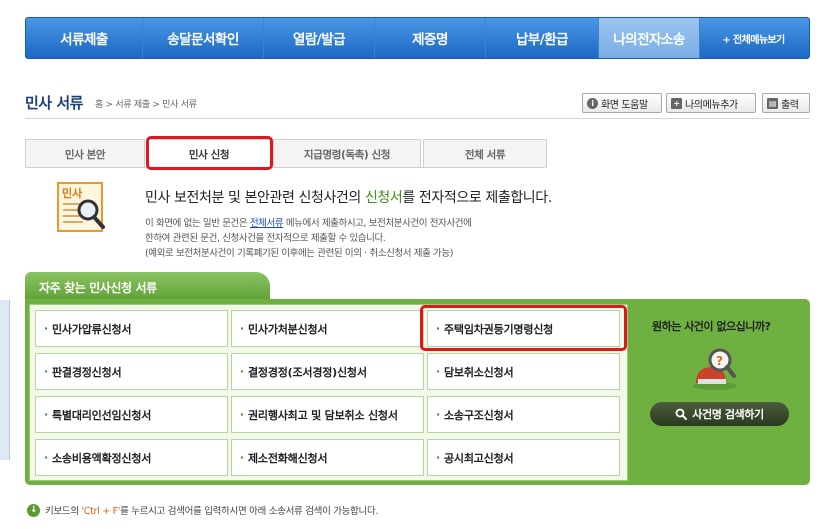 The height and width of the screenshot is (529, 825). Describe the element at coordinates (542, 38) in the screenshot. I see `nav-item-payment-refund: 납부/환급` at that location.